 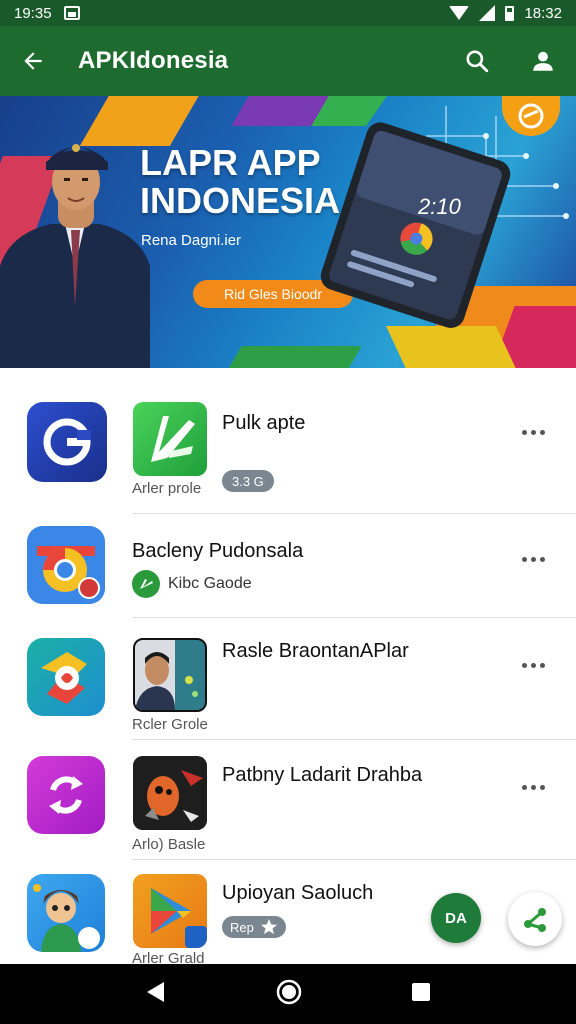 I want to click on app-developer: Arlo) Basle, so click(x=169, y=844).